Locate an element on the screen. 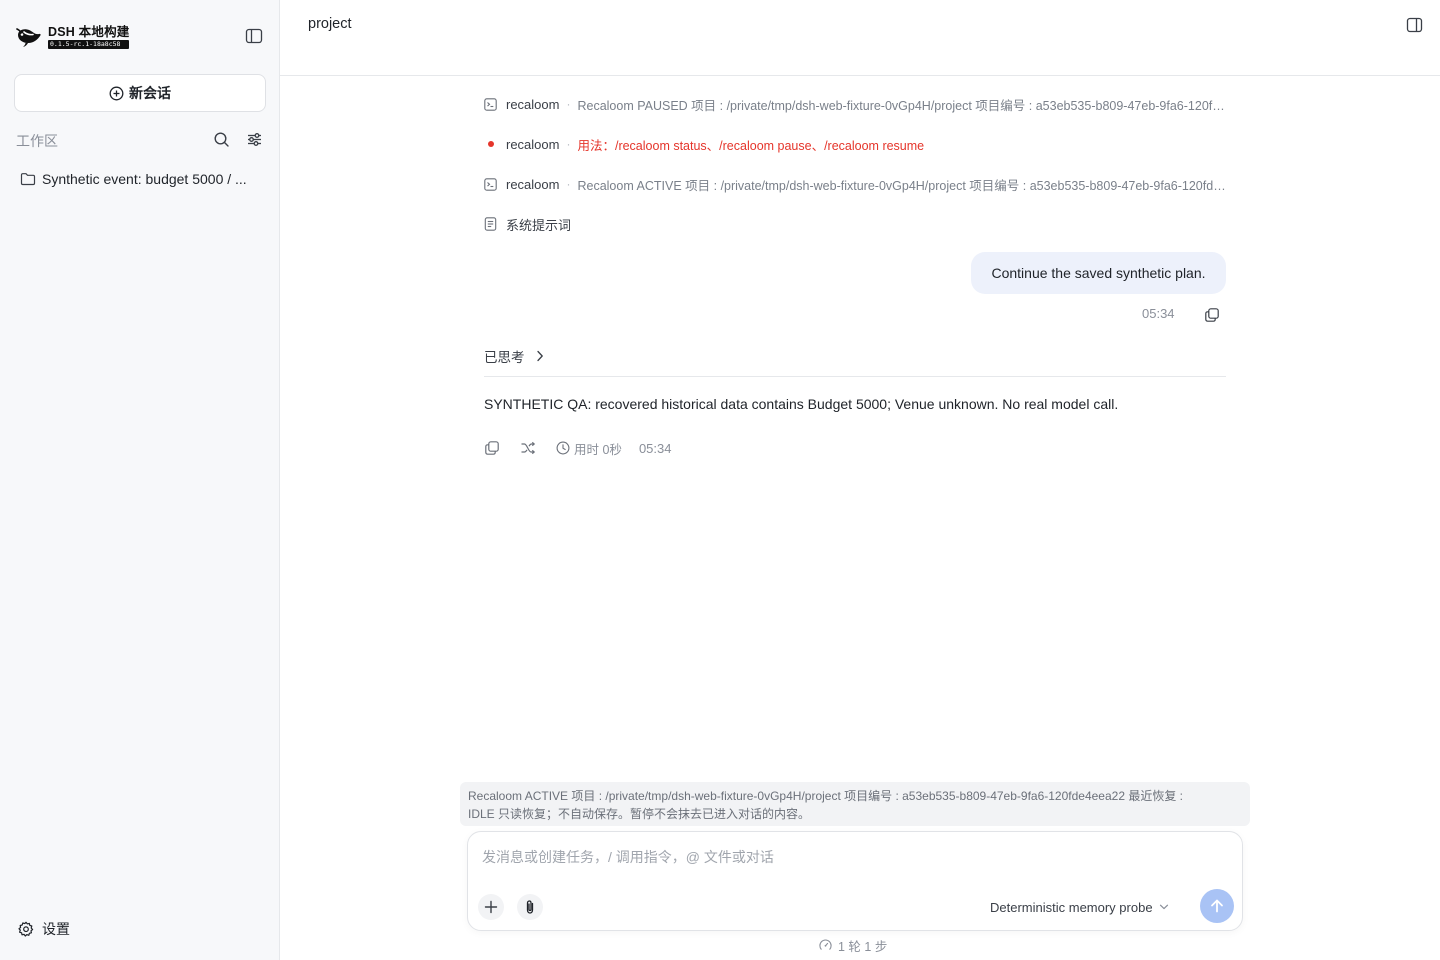 This screenshot has height=960, width=1440. user-message-time: 05:34 is located at coordinates (1158, 313).